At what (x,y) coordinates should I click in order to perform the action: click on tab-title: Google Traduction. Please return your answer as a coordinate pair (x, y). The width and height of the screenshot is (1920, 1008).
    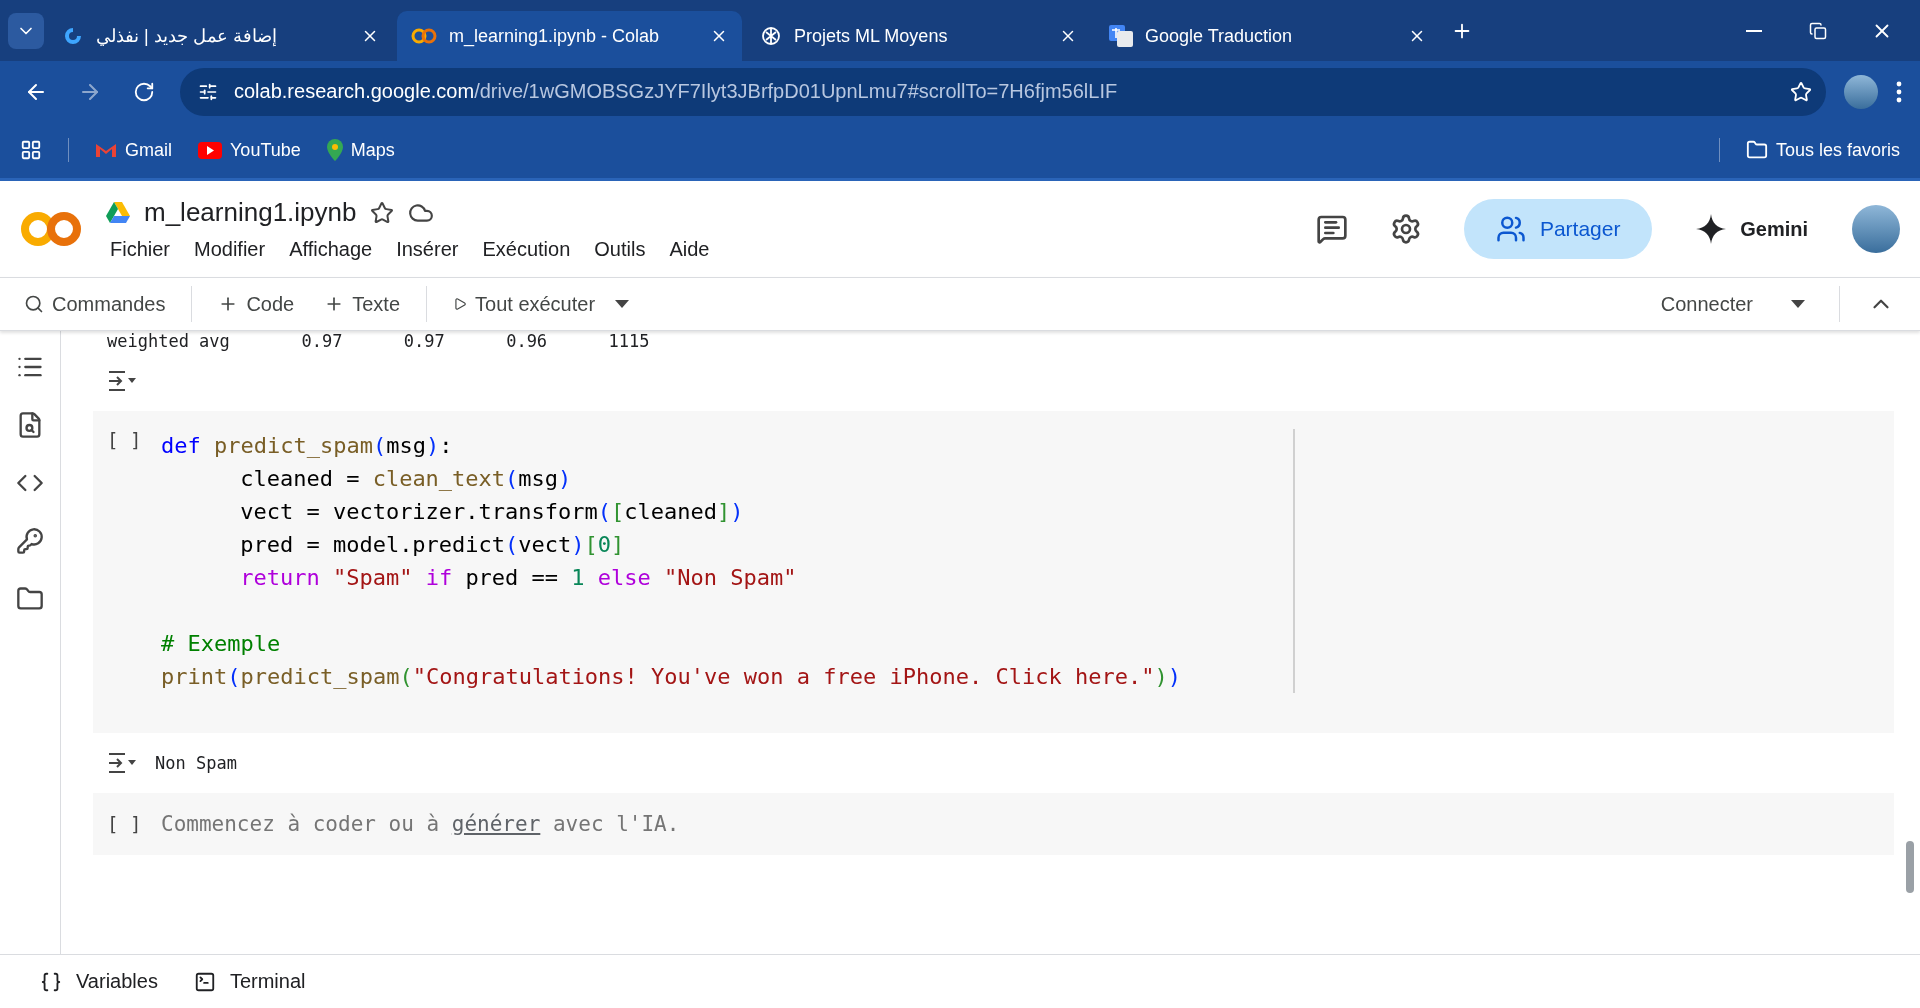
    Looking at the image, I should click on (1219, 36).